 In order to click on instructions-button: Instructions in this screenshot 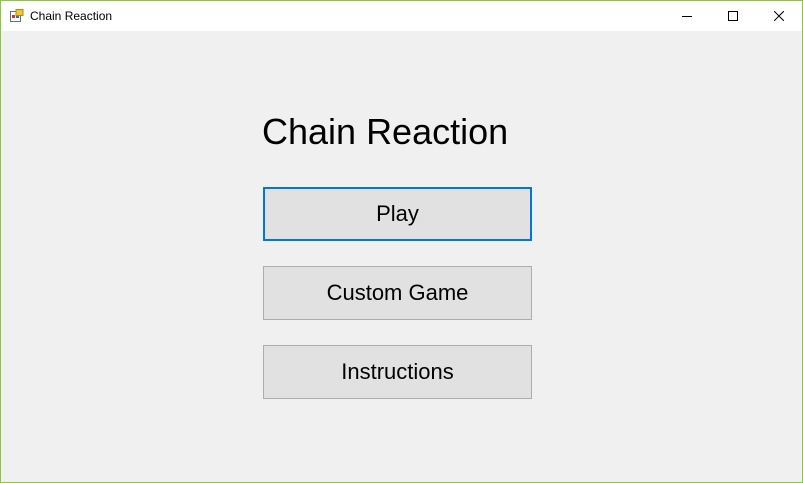, I will do `click(397, 372)`.